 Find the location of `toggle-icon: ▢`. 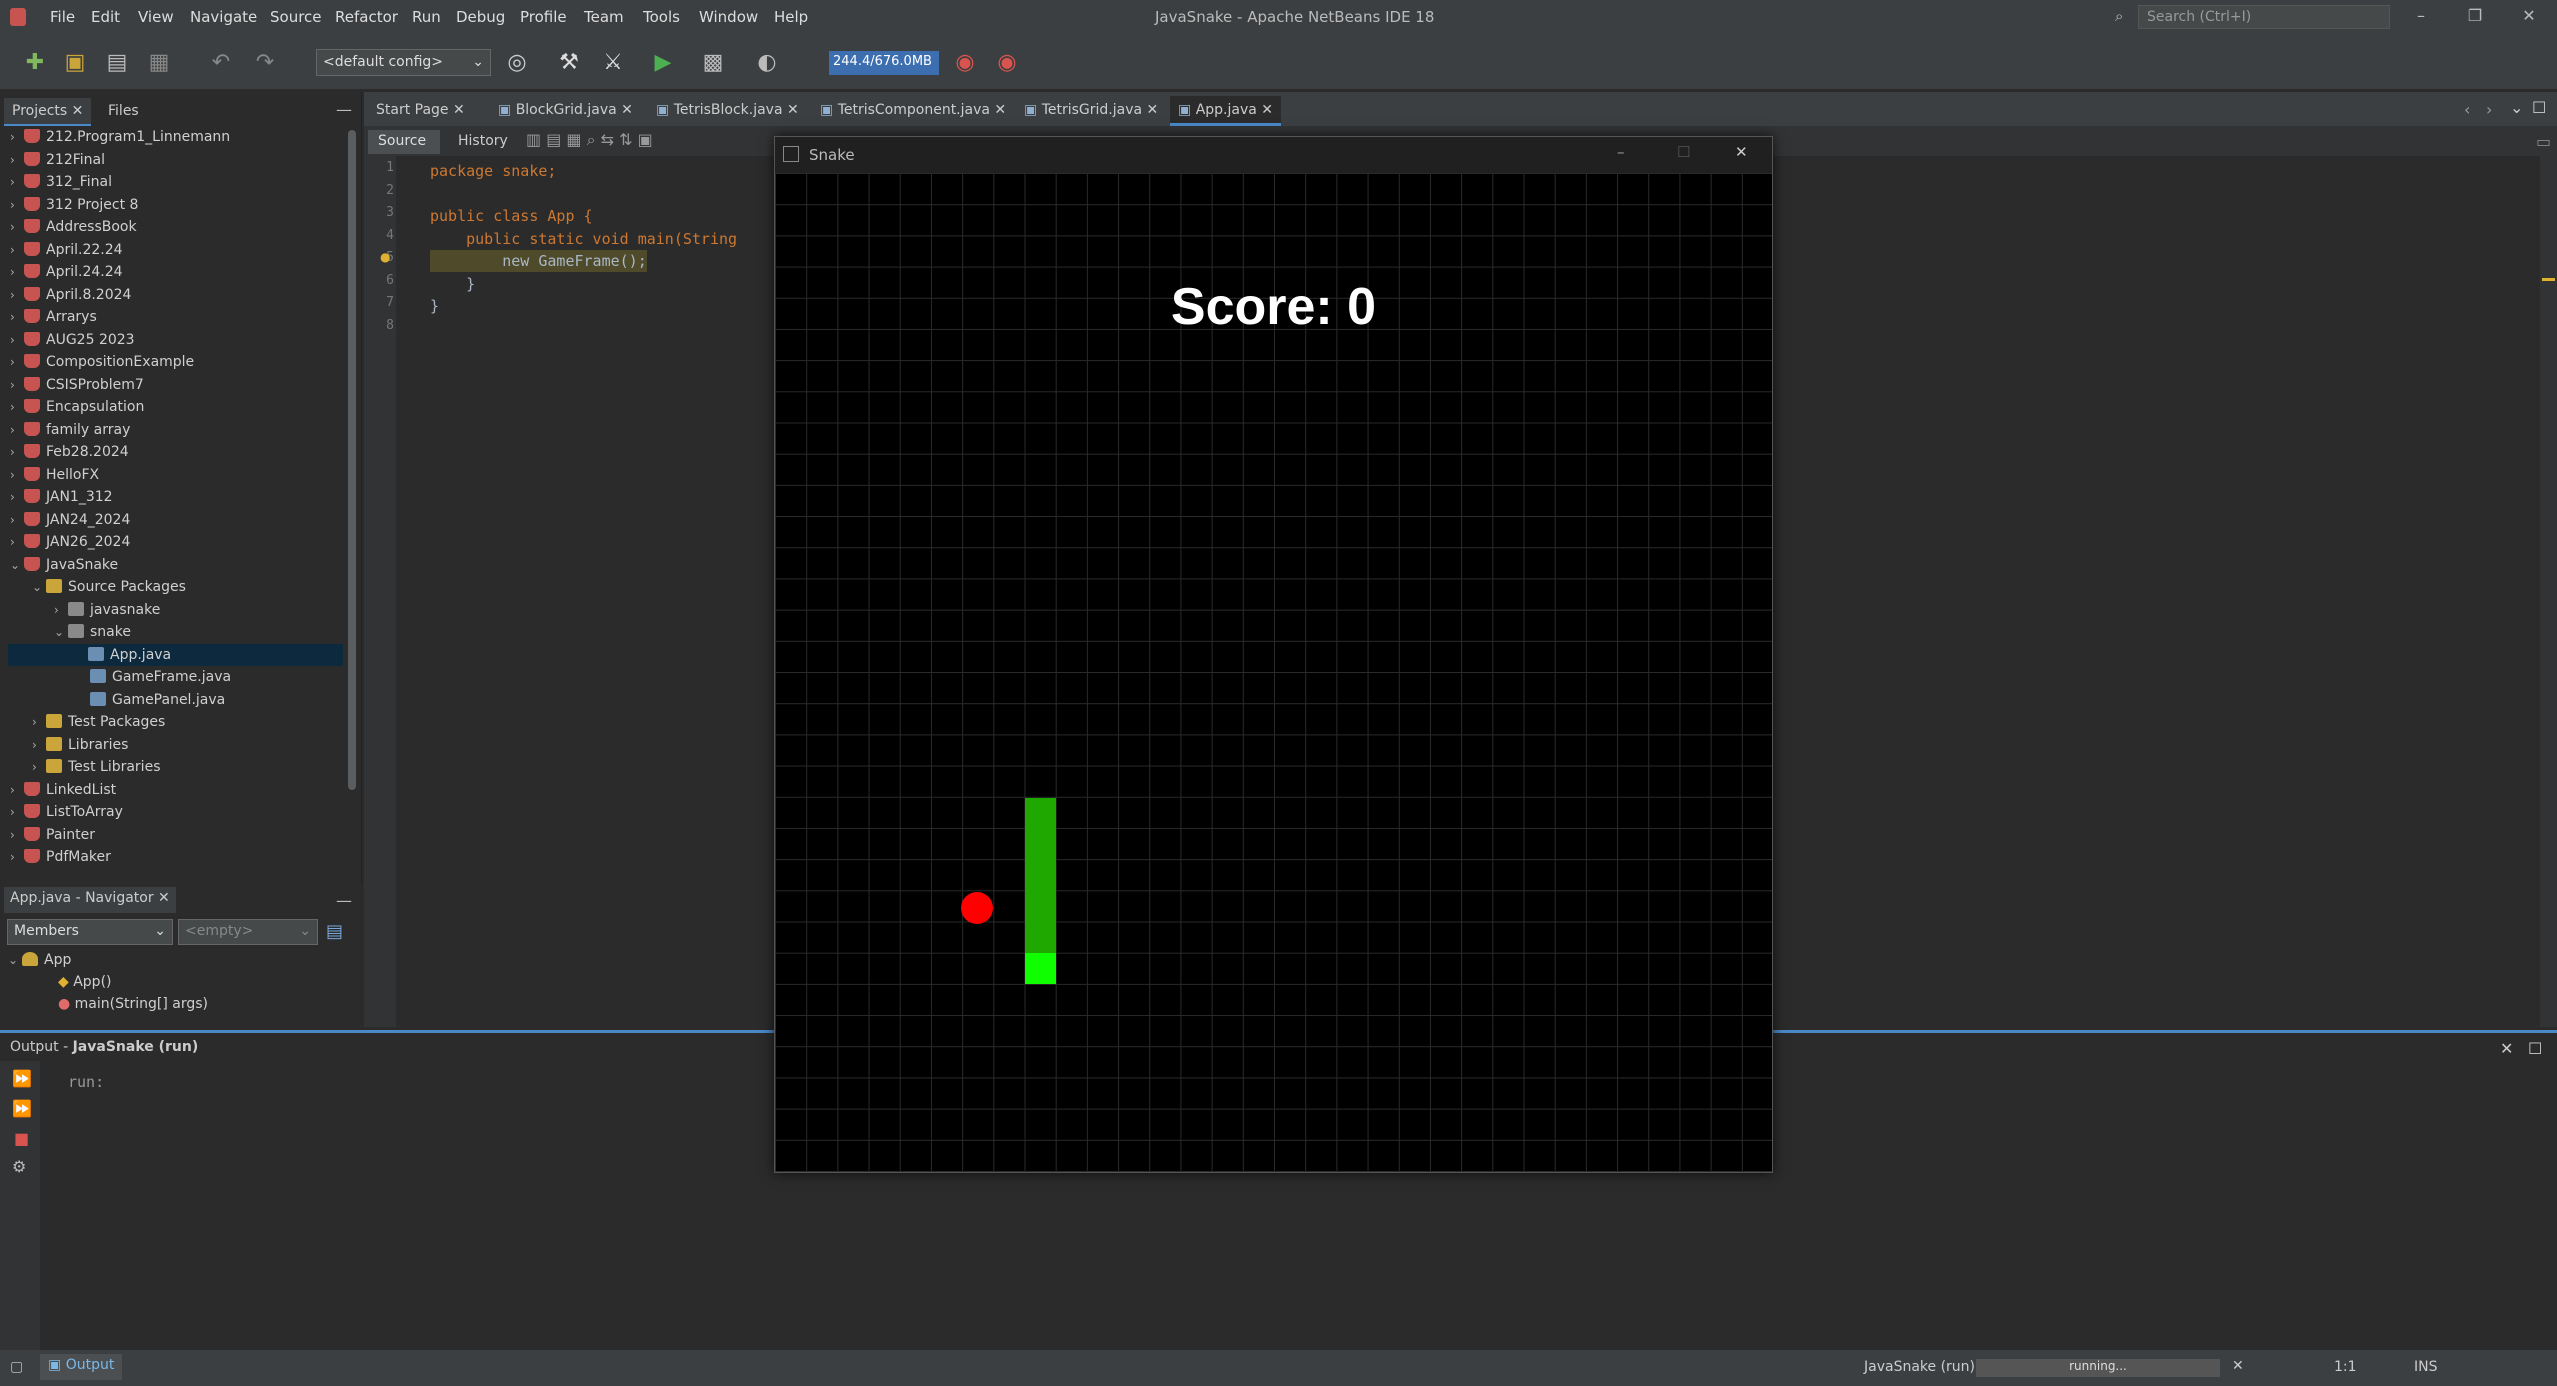

toggle-icon: ▢ is located at coordinates (16, 1367).